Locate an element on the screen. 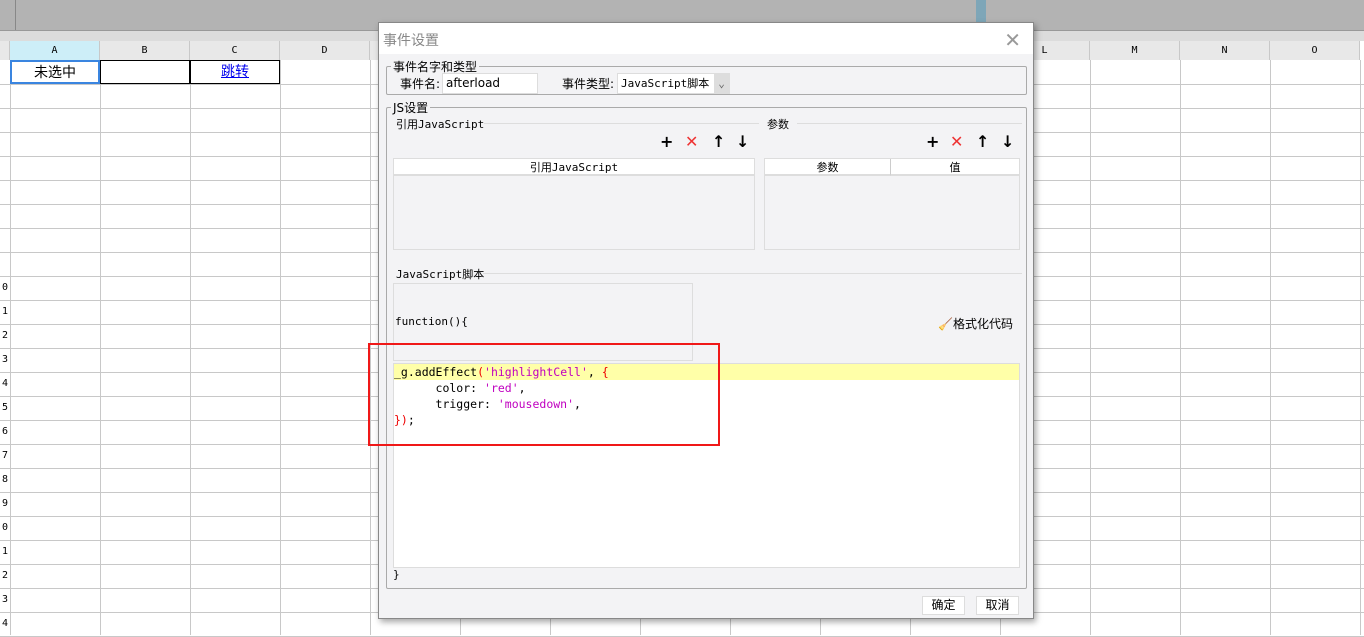  event-name-input: afterload is located at coordinates (490, 83).